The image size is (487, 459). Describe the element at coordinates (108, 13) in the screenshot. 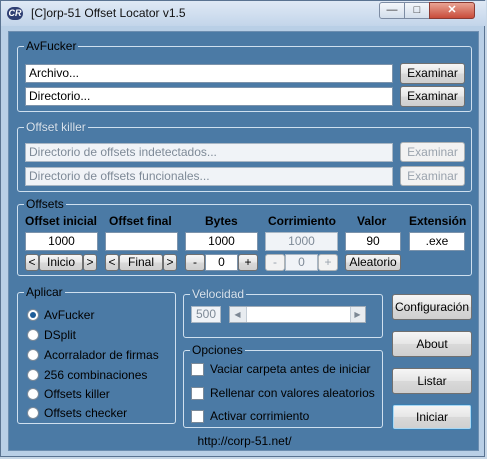

I see `window-title: [C]orp-51 Offset Locator v1.5` at that location.